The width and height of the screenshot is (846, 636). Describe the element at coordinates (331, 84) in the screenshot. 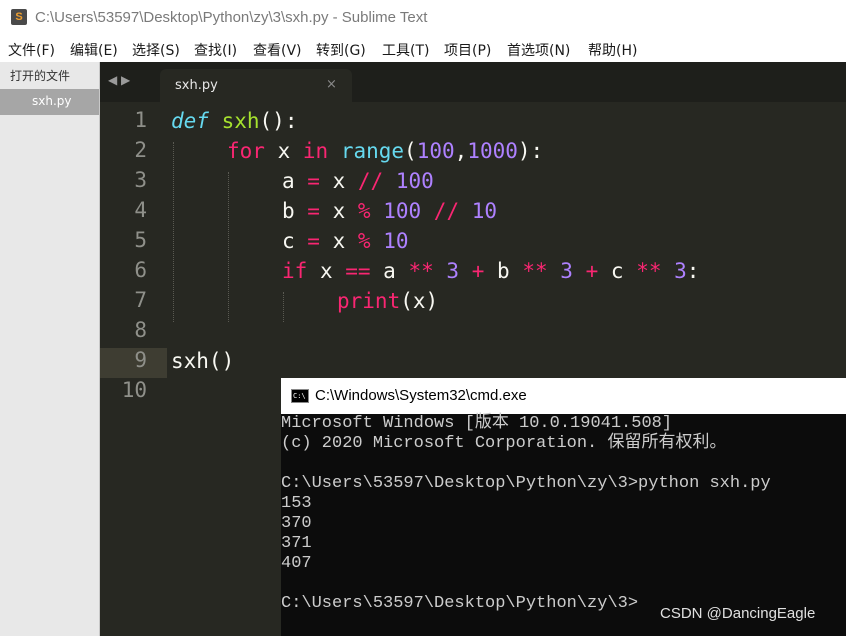

I see `close-icon: ×` at that location.